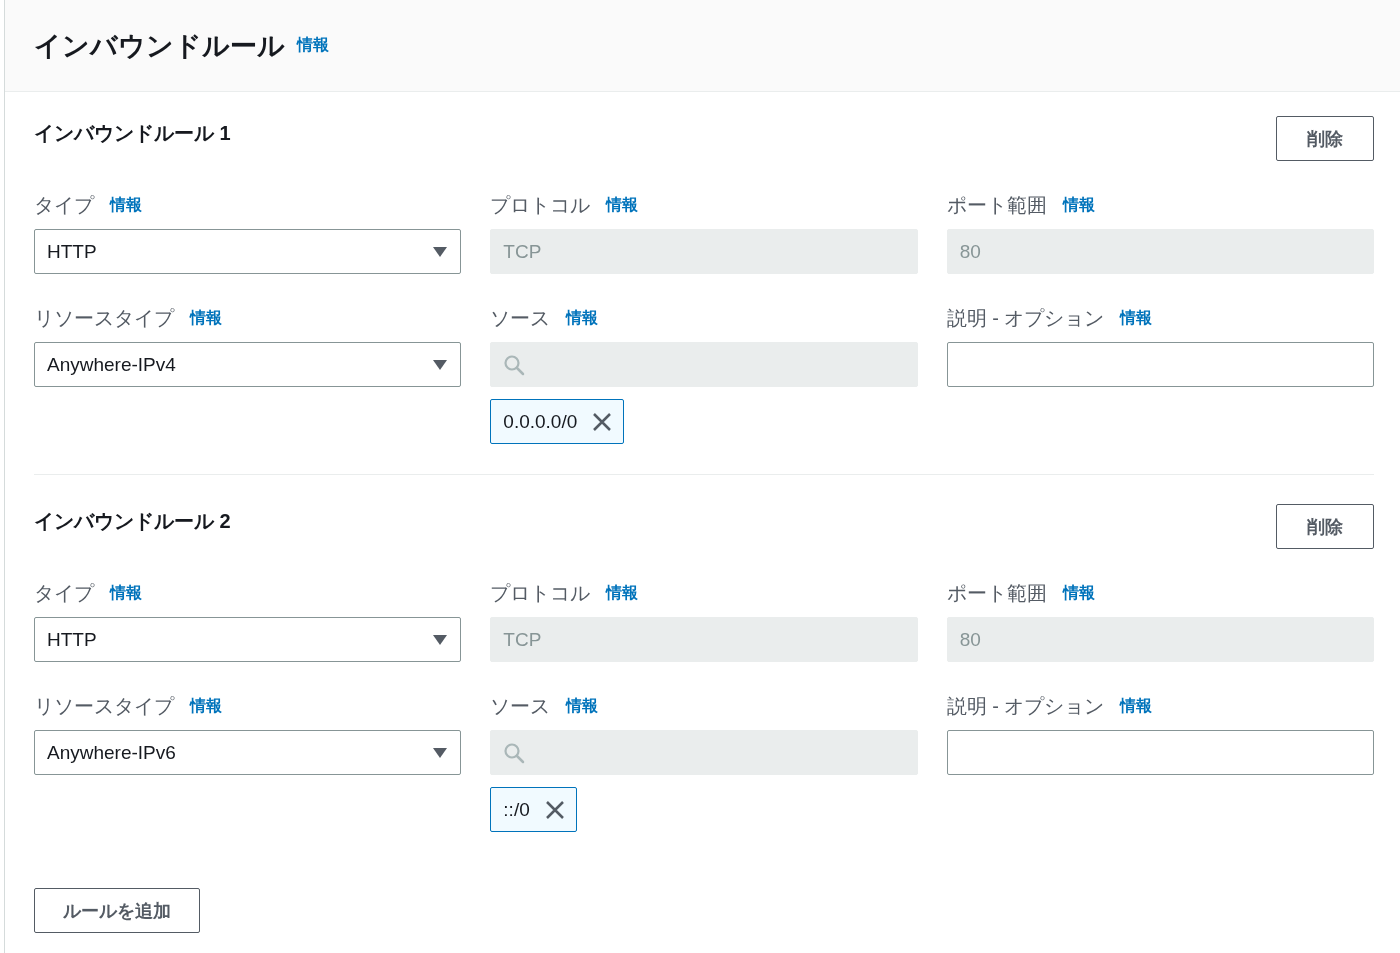  Describe the element at coordinates (533, 809) in the screenshot. I see `filter-token: ::/0` at that location.